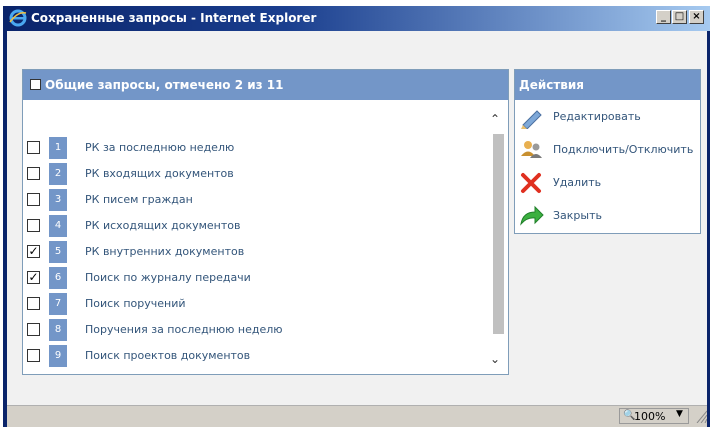 This screenshot has height=427, width=710. What do you see at coordinates (58, 226) in the screenshot?
I see `query-number: 4` at bounding box center [58, 226].